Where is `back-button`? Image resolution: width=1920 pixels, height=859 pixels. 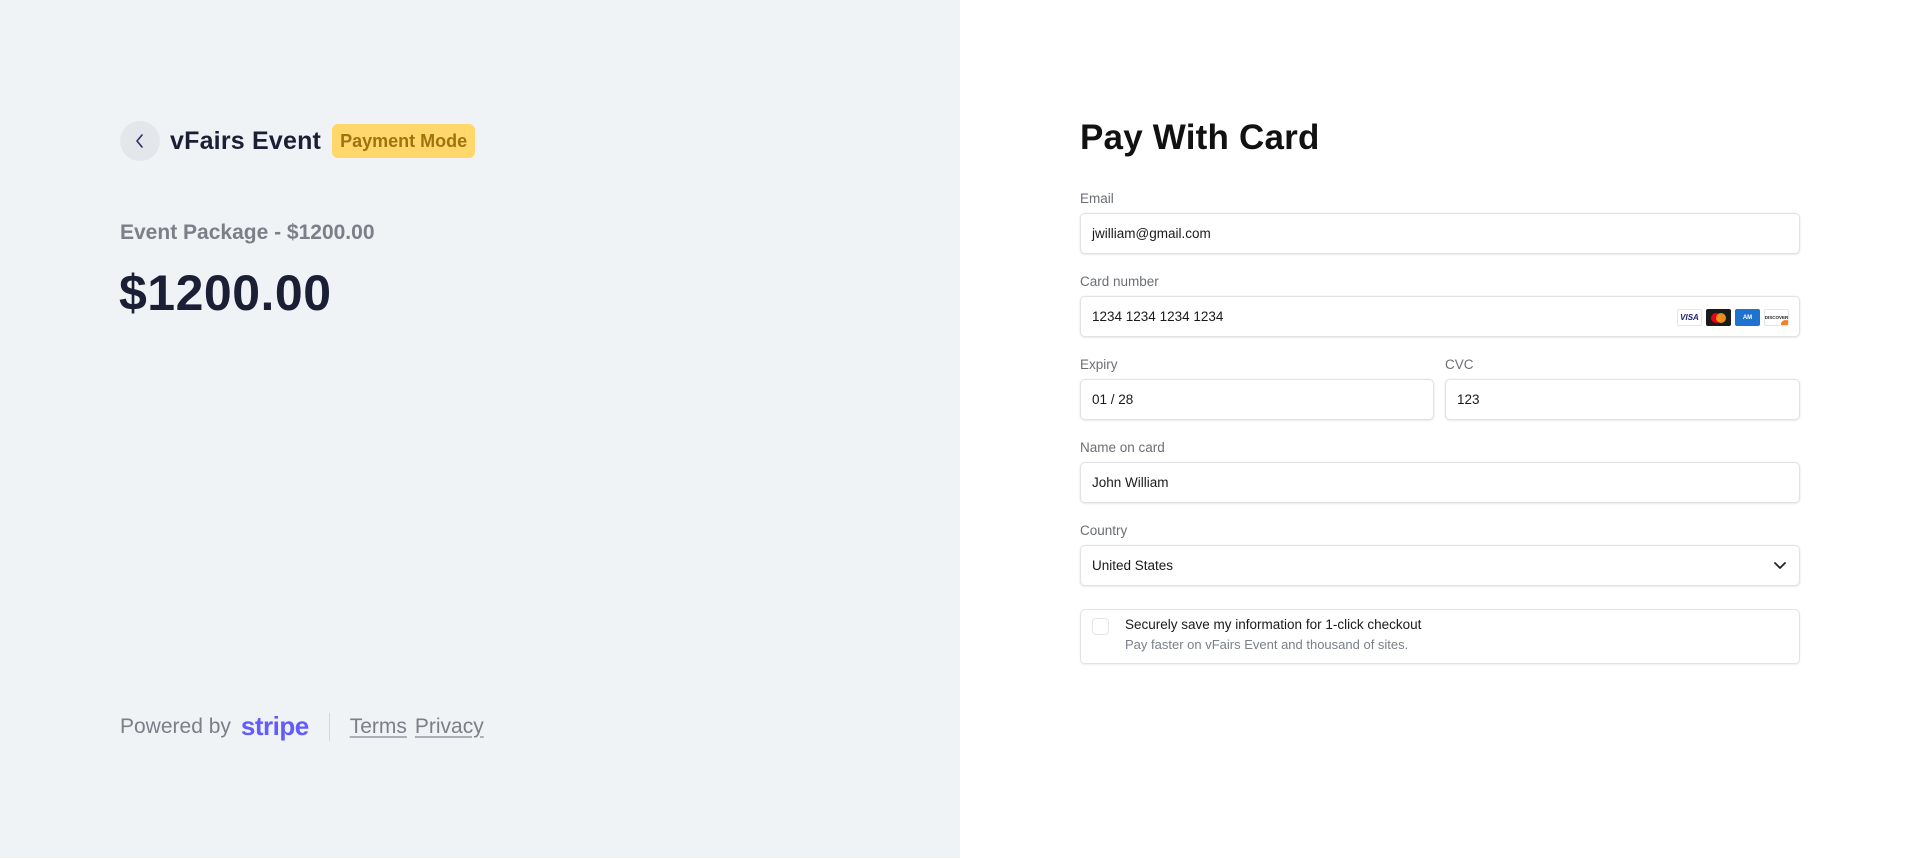
back-button is located at coordinates (140, 141).